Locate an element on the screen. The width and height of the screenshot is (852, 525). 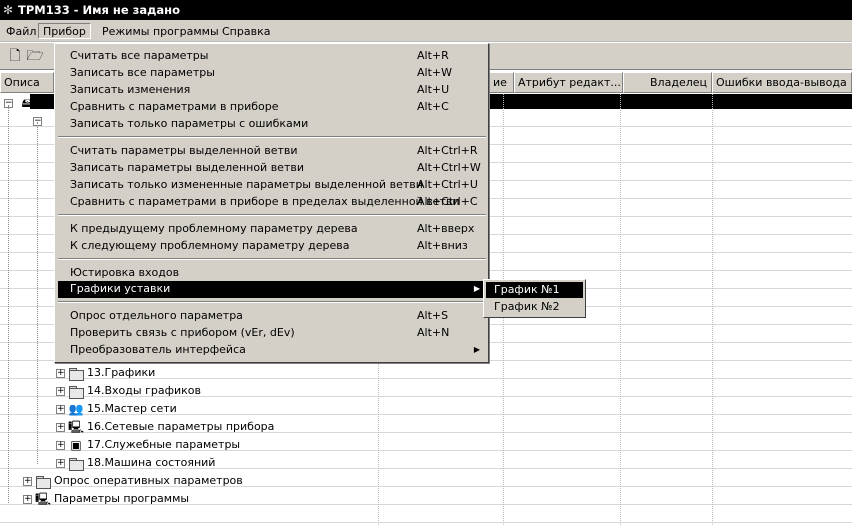
menu-item-interface-converter: Преобразователь интерфейса ▶ is located at coordinates (272, 350).